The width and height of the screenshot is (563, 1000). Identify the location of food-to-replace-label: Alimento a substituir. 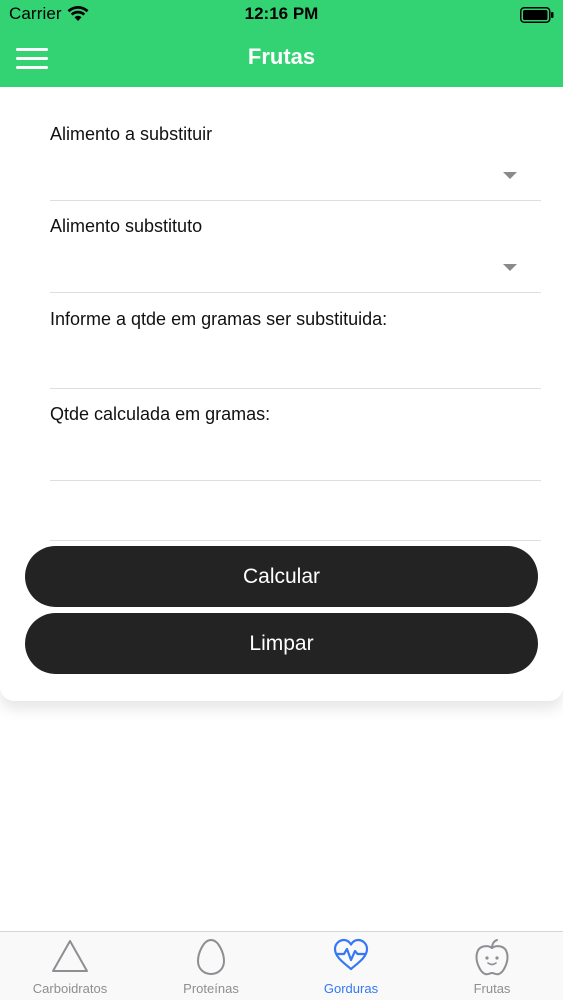
(131, 134).